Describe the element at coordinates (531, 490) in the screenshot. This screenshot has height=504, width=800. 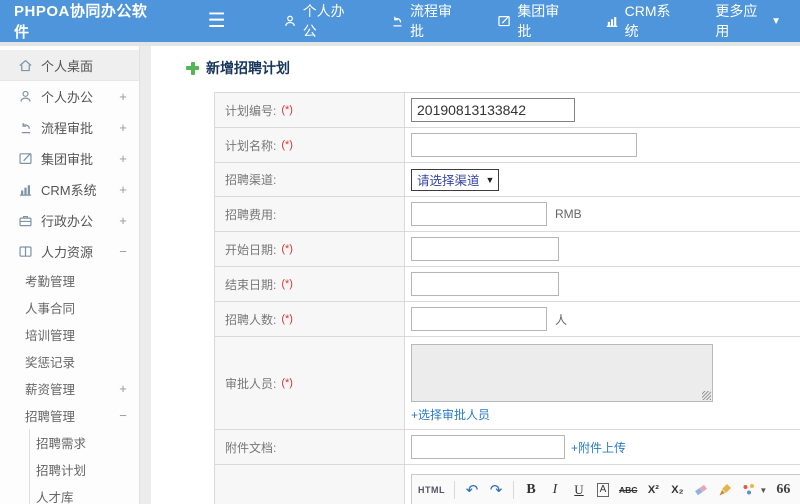
I see `bold-icon: B` at that location.